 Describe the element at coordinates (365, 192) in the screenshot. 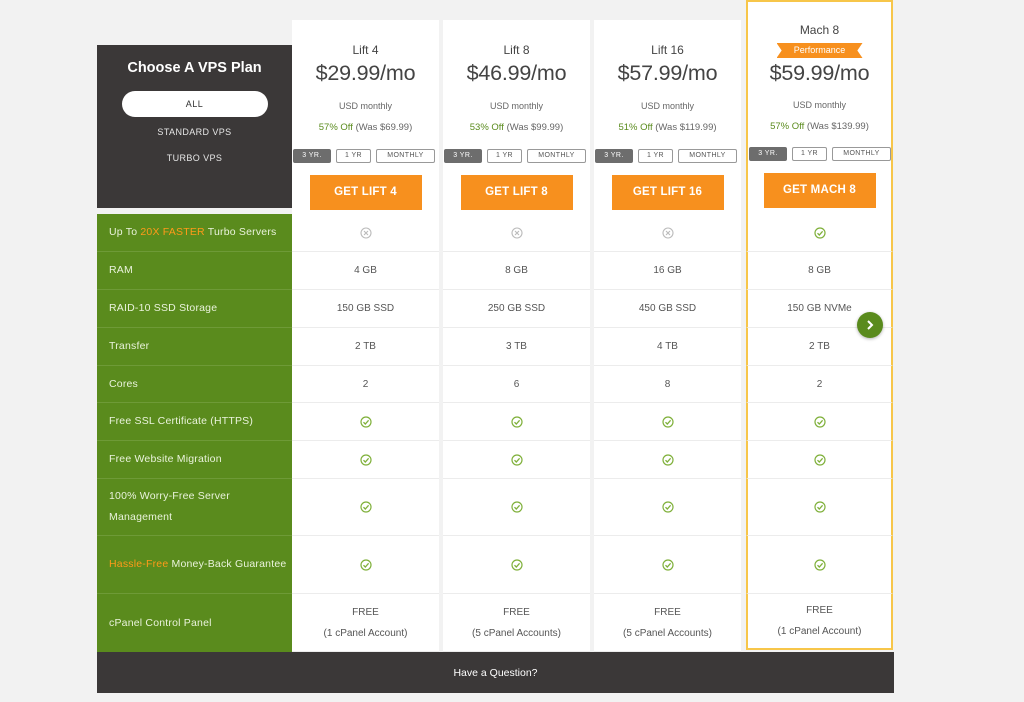

I see `get-plan-button: GET LIFT 4` at that location.